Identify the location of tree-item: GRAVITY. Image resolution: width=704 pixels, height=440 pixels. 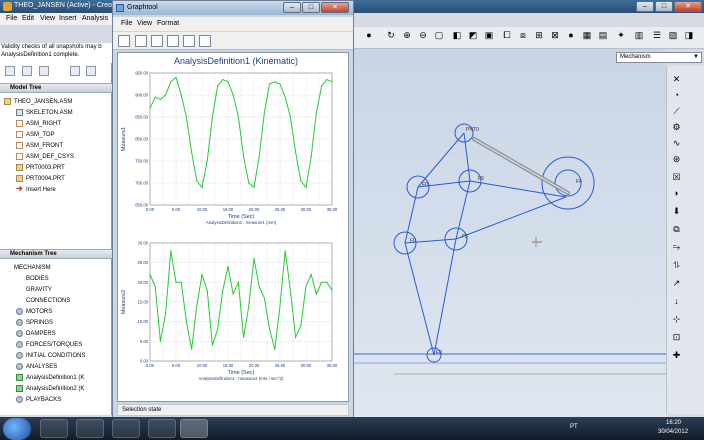
(39, 290).